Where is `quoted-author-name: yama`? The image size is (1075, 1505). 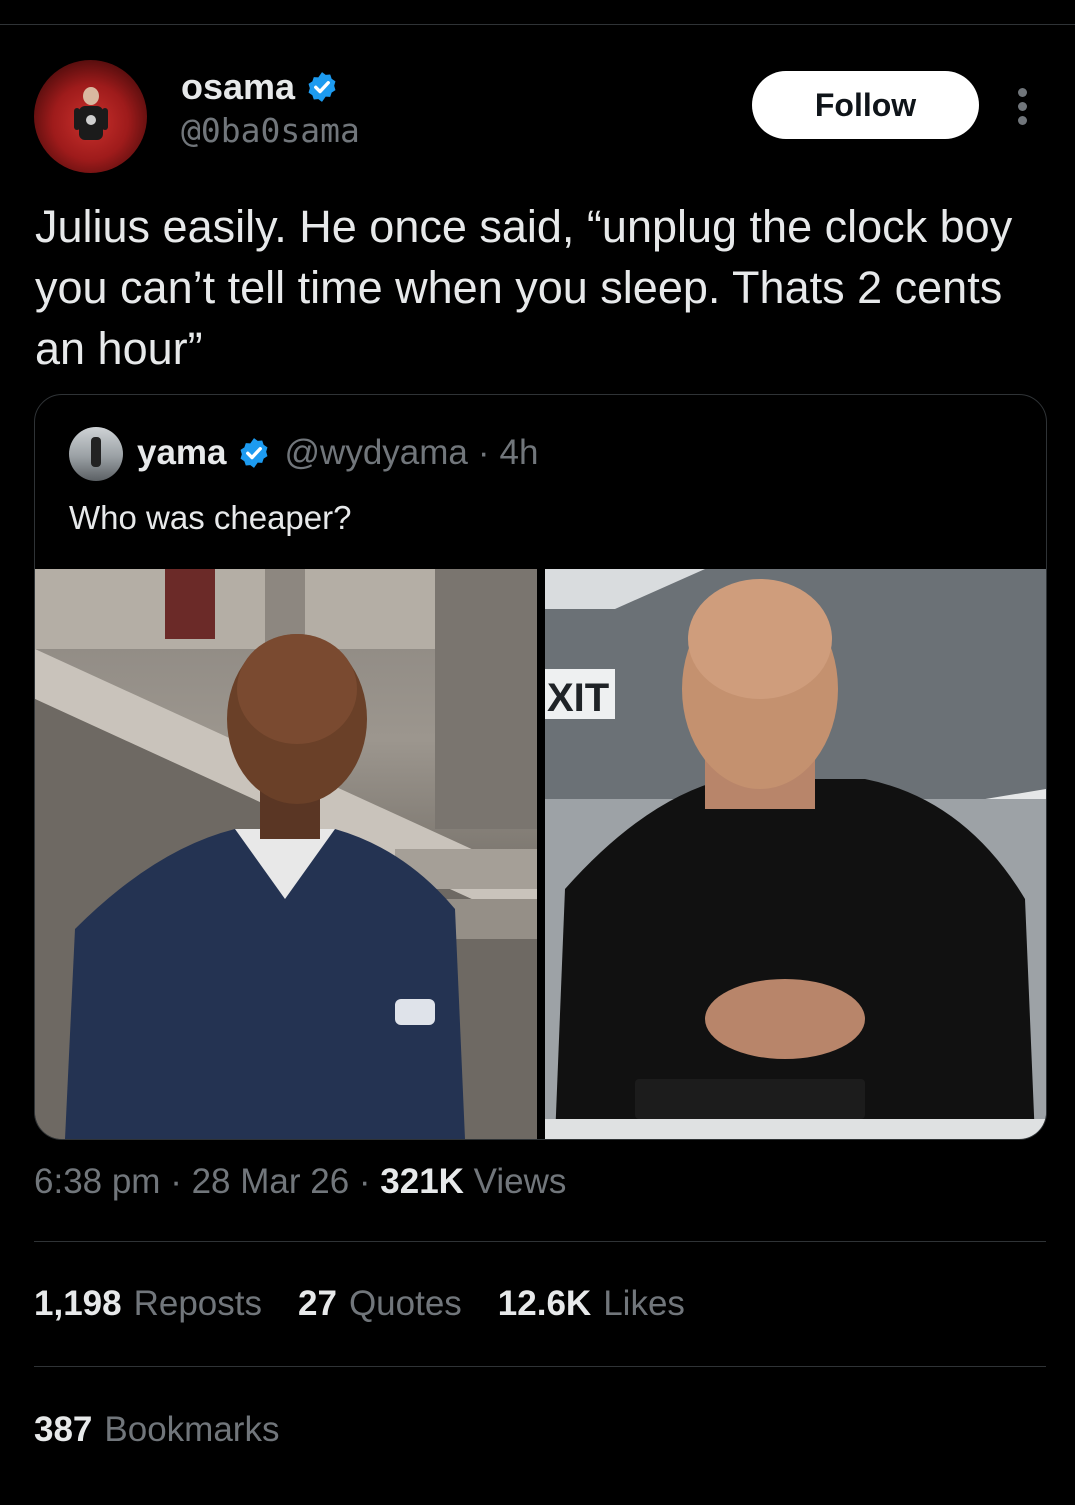
quoted-author-name: yama is located at coordinates (182, 453).